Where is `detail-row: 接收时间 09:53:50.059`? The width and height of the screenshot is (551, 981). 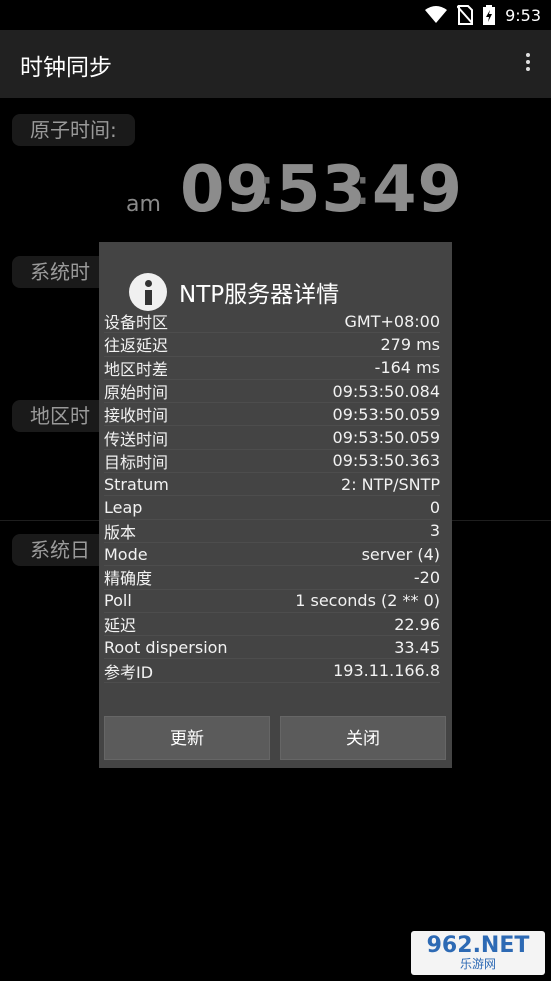 detail-row: 接收时间 09:53:50.059 is located at coordinates (272, 415).